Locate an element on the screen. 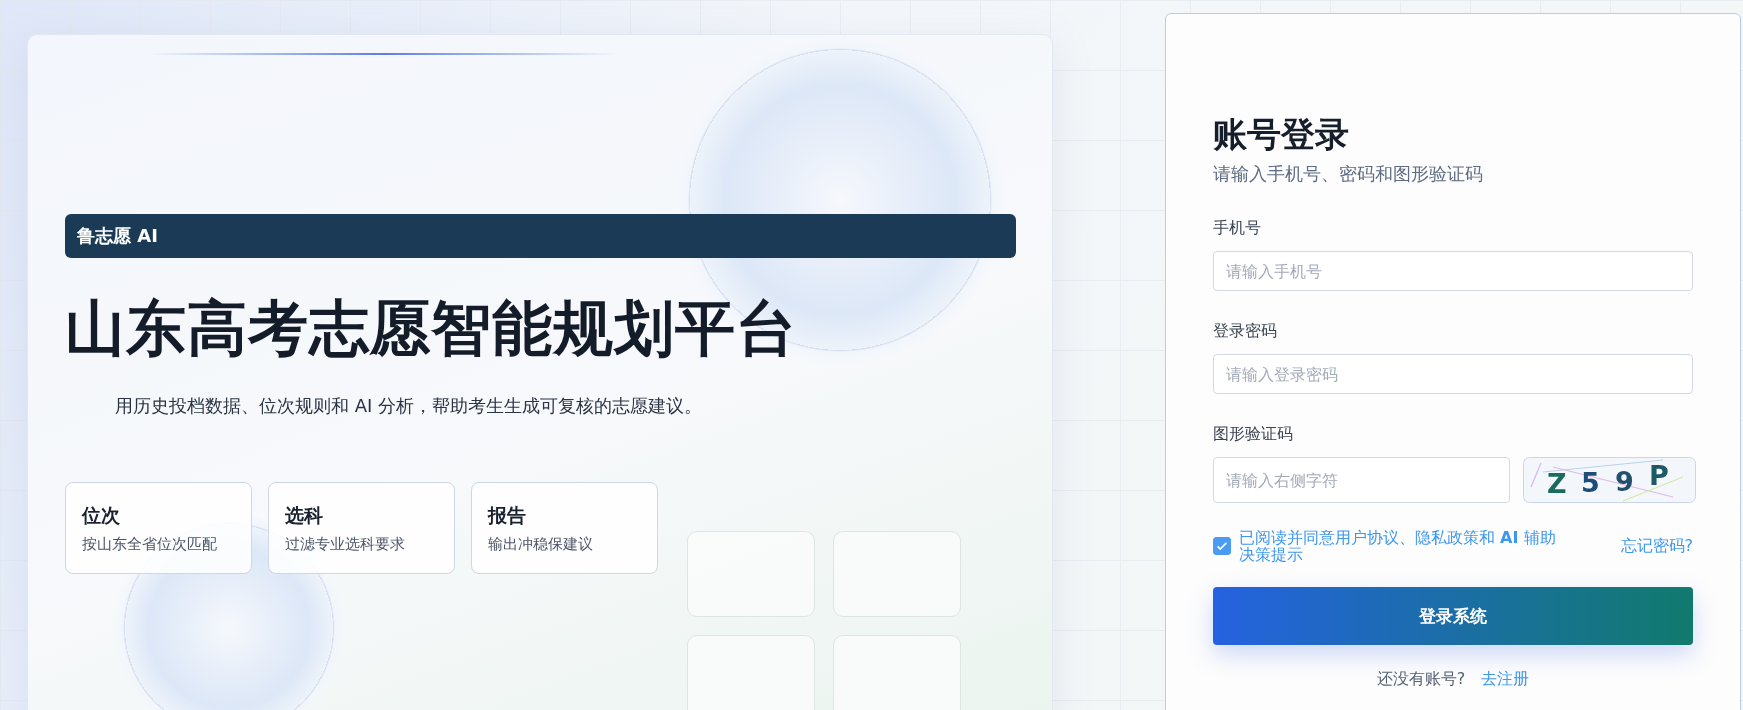 This screenshot has height=710, width=1743. field-label: 手机号 is located at coordinates (1237, 228).